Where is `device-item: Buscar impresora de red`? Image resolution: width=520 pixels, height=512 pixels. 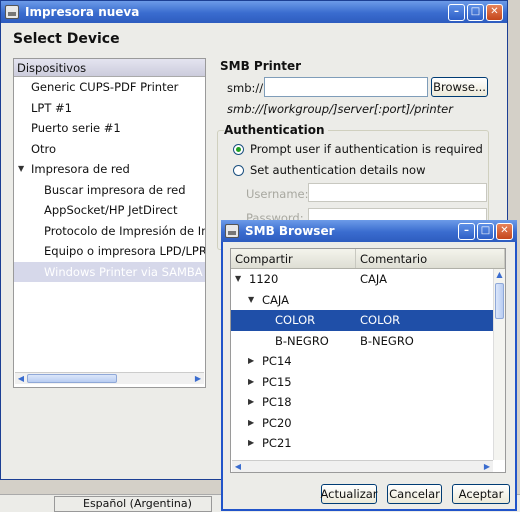
device-item: Buscar impresora de red is located at coordinates (109, 190).